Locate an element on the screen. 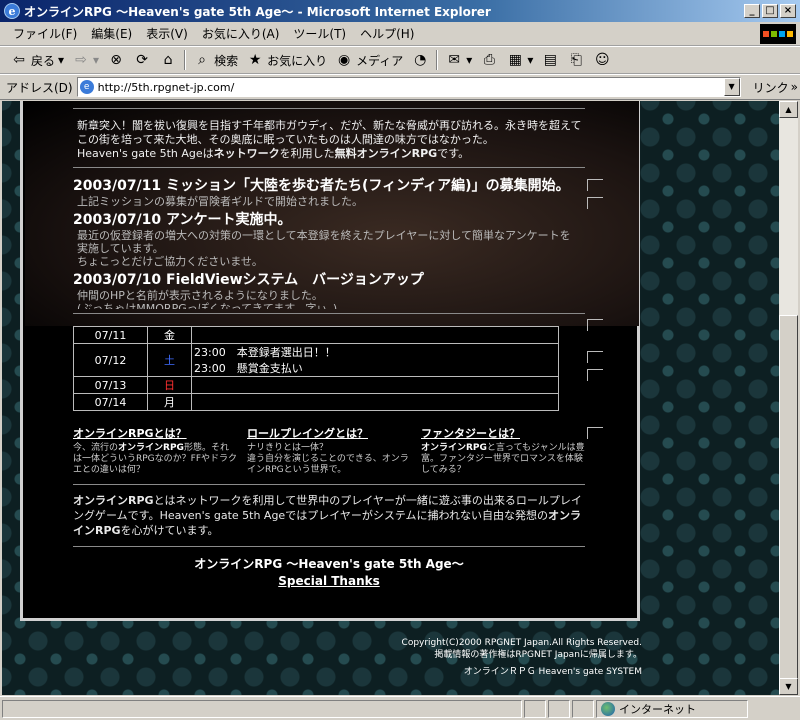  address-input: e http://5th.rpgnet-jp.com/ ▼ is located at coordinates (408, 87).